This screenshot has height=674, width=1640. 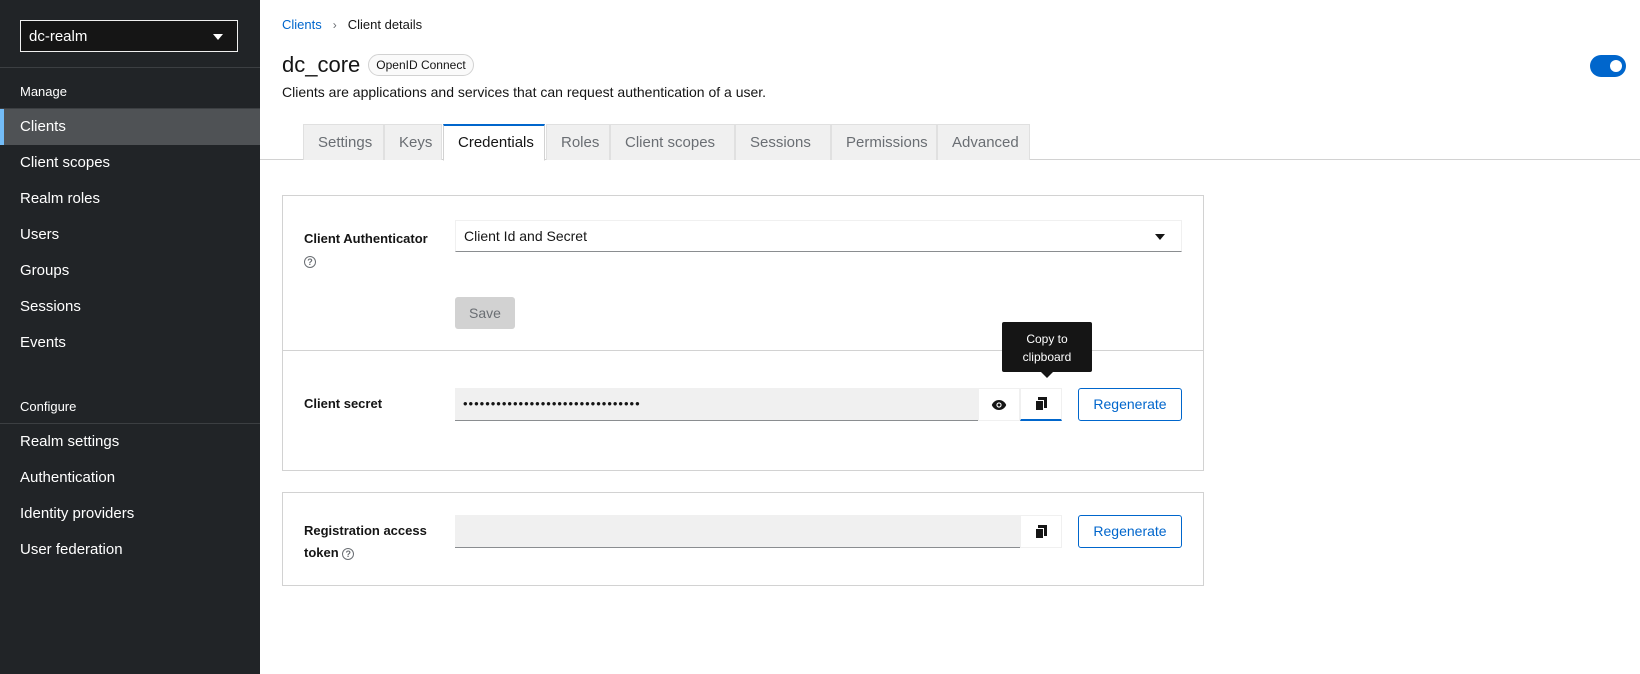 What do you see at coordinates (716, 404) in the screenshot?
I see `client-secret-input: ••••••••••••••••••••••••••••••••` at bounding box center [716, 404].